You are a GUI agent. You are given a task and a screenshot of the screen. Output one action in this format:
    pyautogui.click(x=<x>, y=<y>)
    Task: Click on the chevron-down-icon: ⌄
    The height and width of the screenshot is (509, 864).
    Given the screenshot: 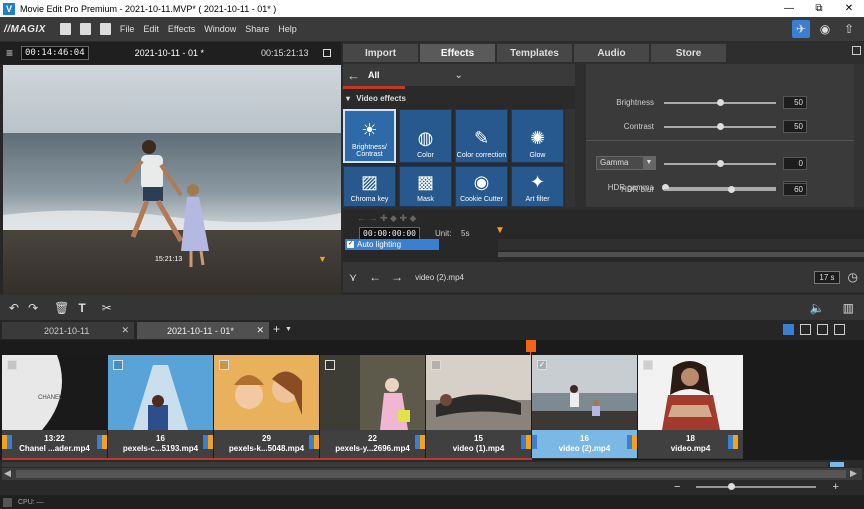 What is the action you would take?
    pyautogui.click(x=459, y=75)
    